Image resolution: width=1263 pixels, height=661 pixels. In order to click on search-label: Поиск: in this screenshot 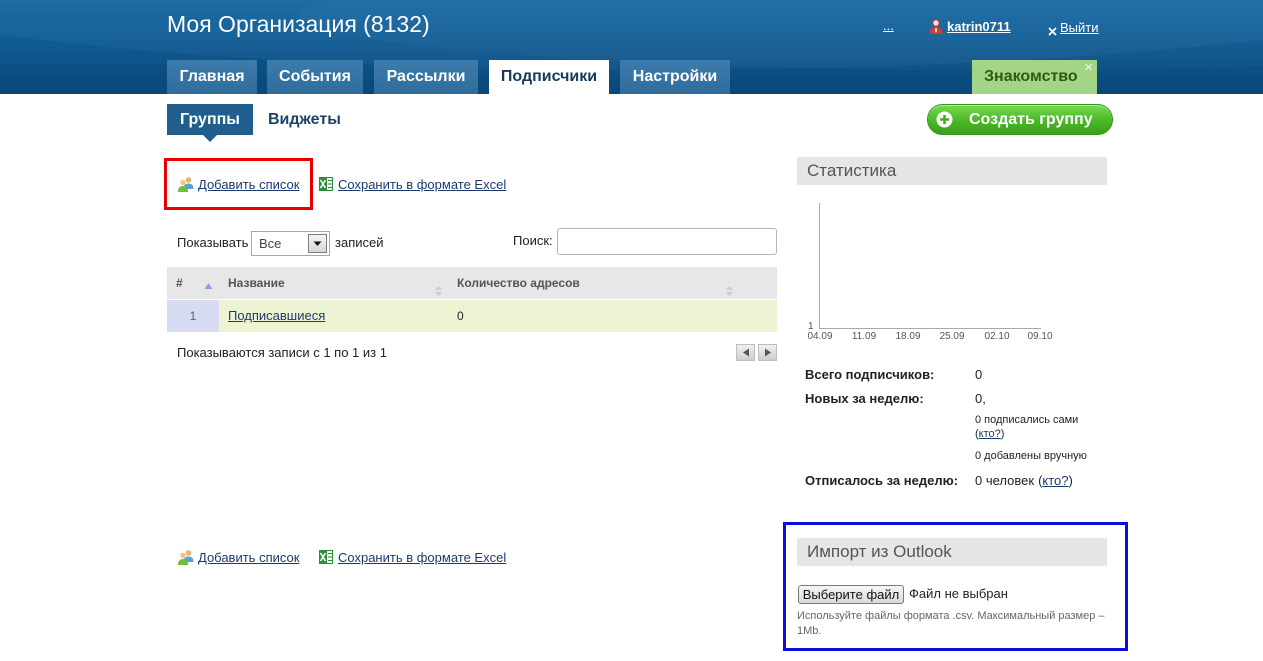, I will do `click(533, 240)`.